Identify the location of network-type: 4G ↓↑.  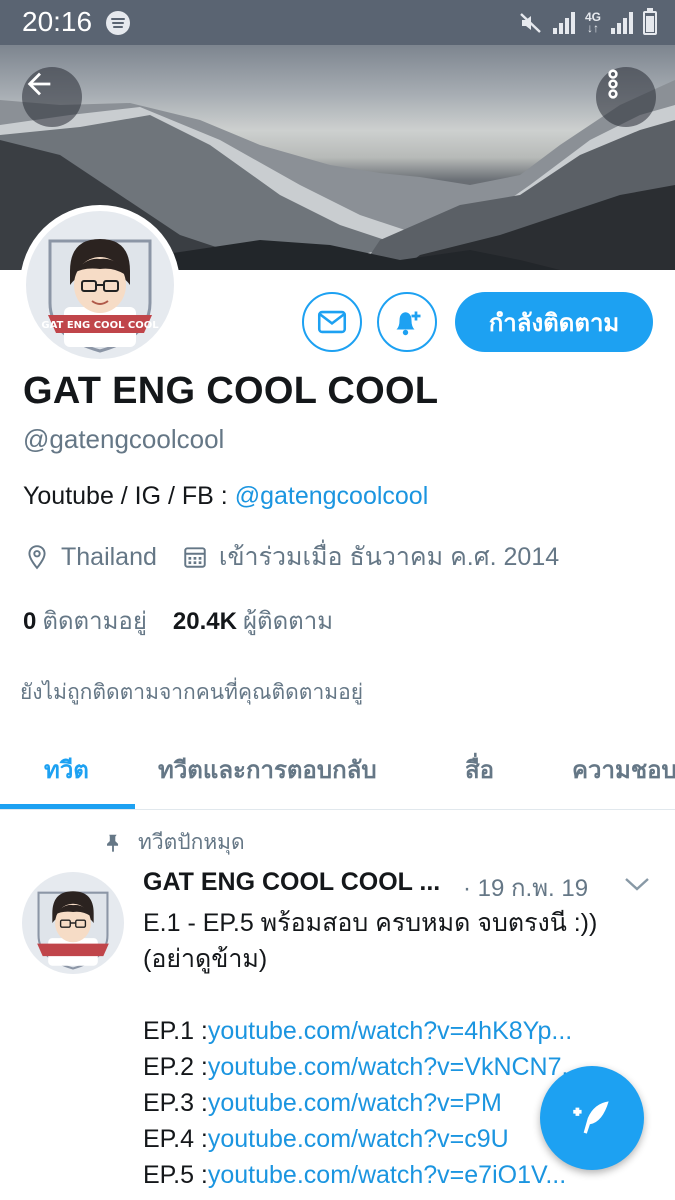
(592, 22).